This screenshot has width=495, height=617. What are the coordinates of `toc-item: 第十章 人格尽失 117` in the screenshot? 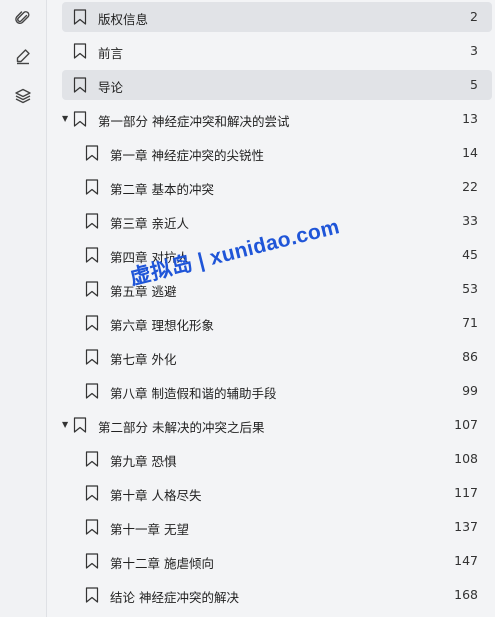 It's located at (277, 493).